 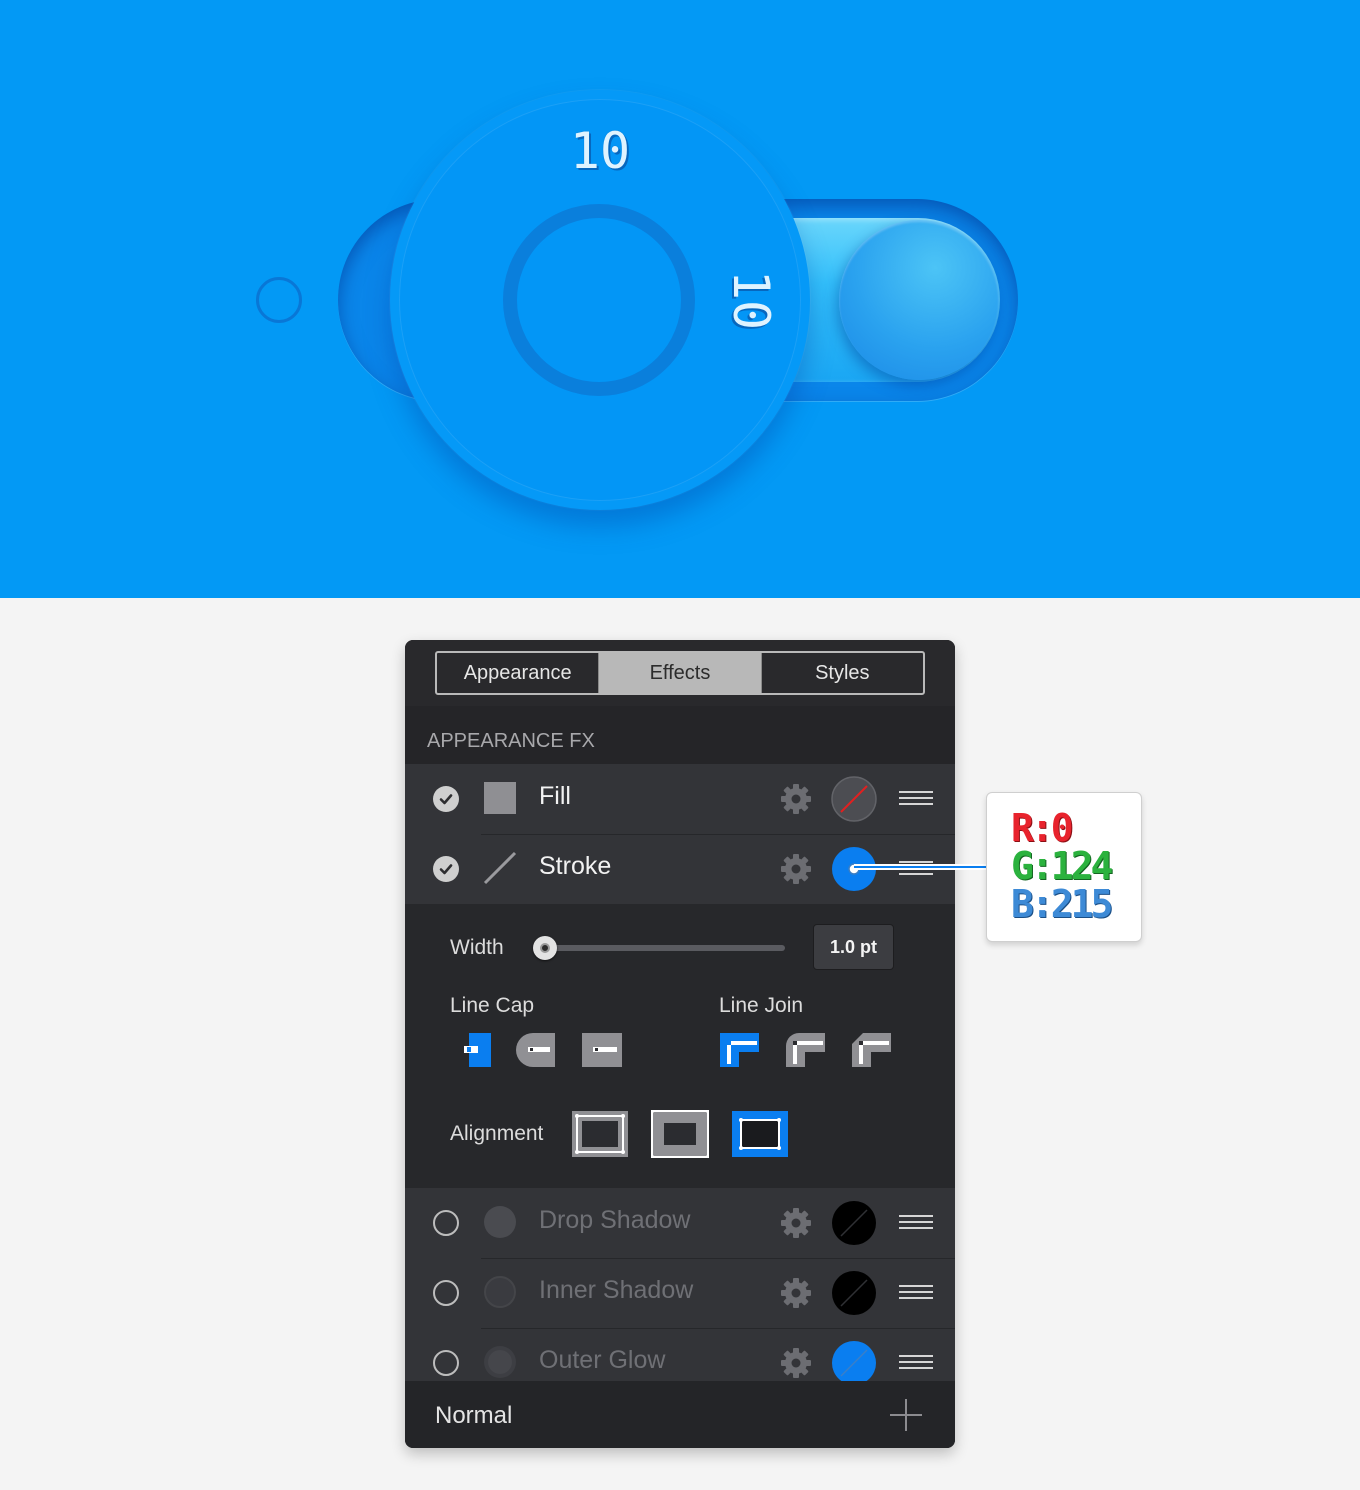 I want to click on panel-footer: Normal, so click(x=680, y=1414).